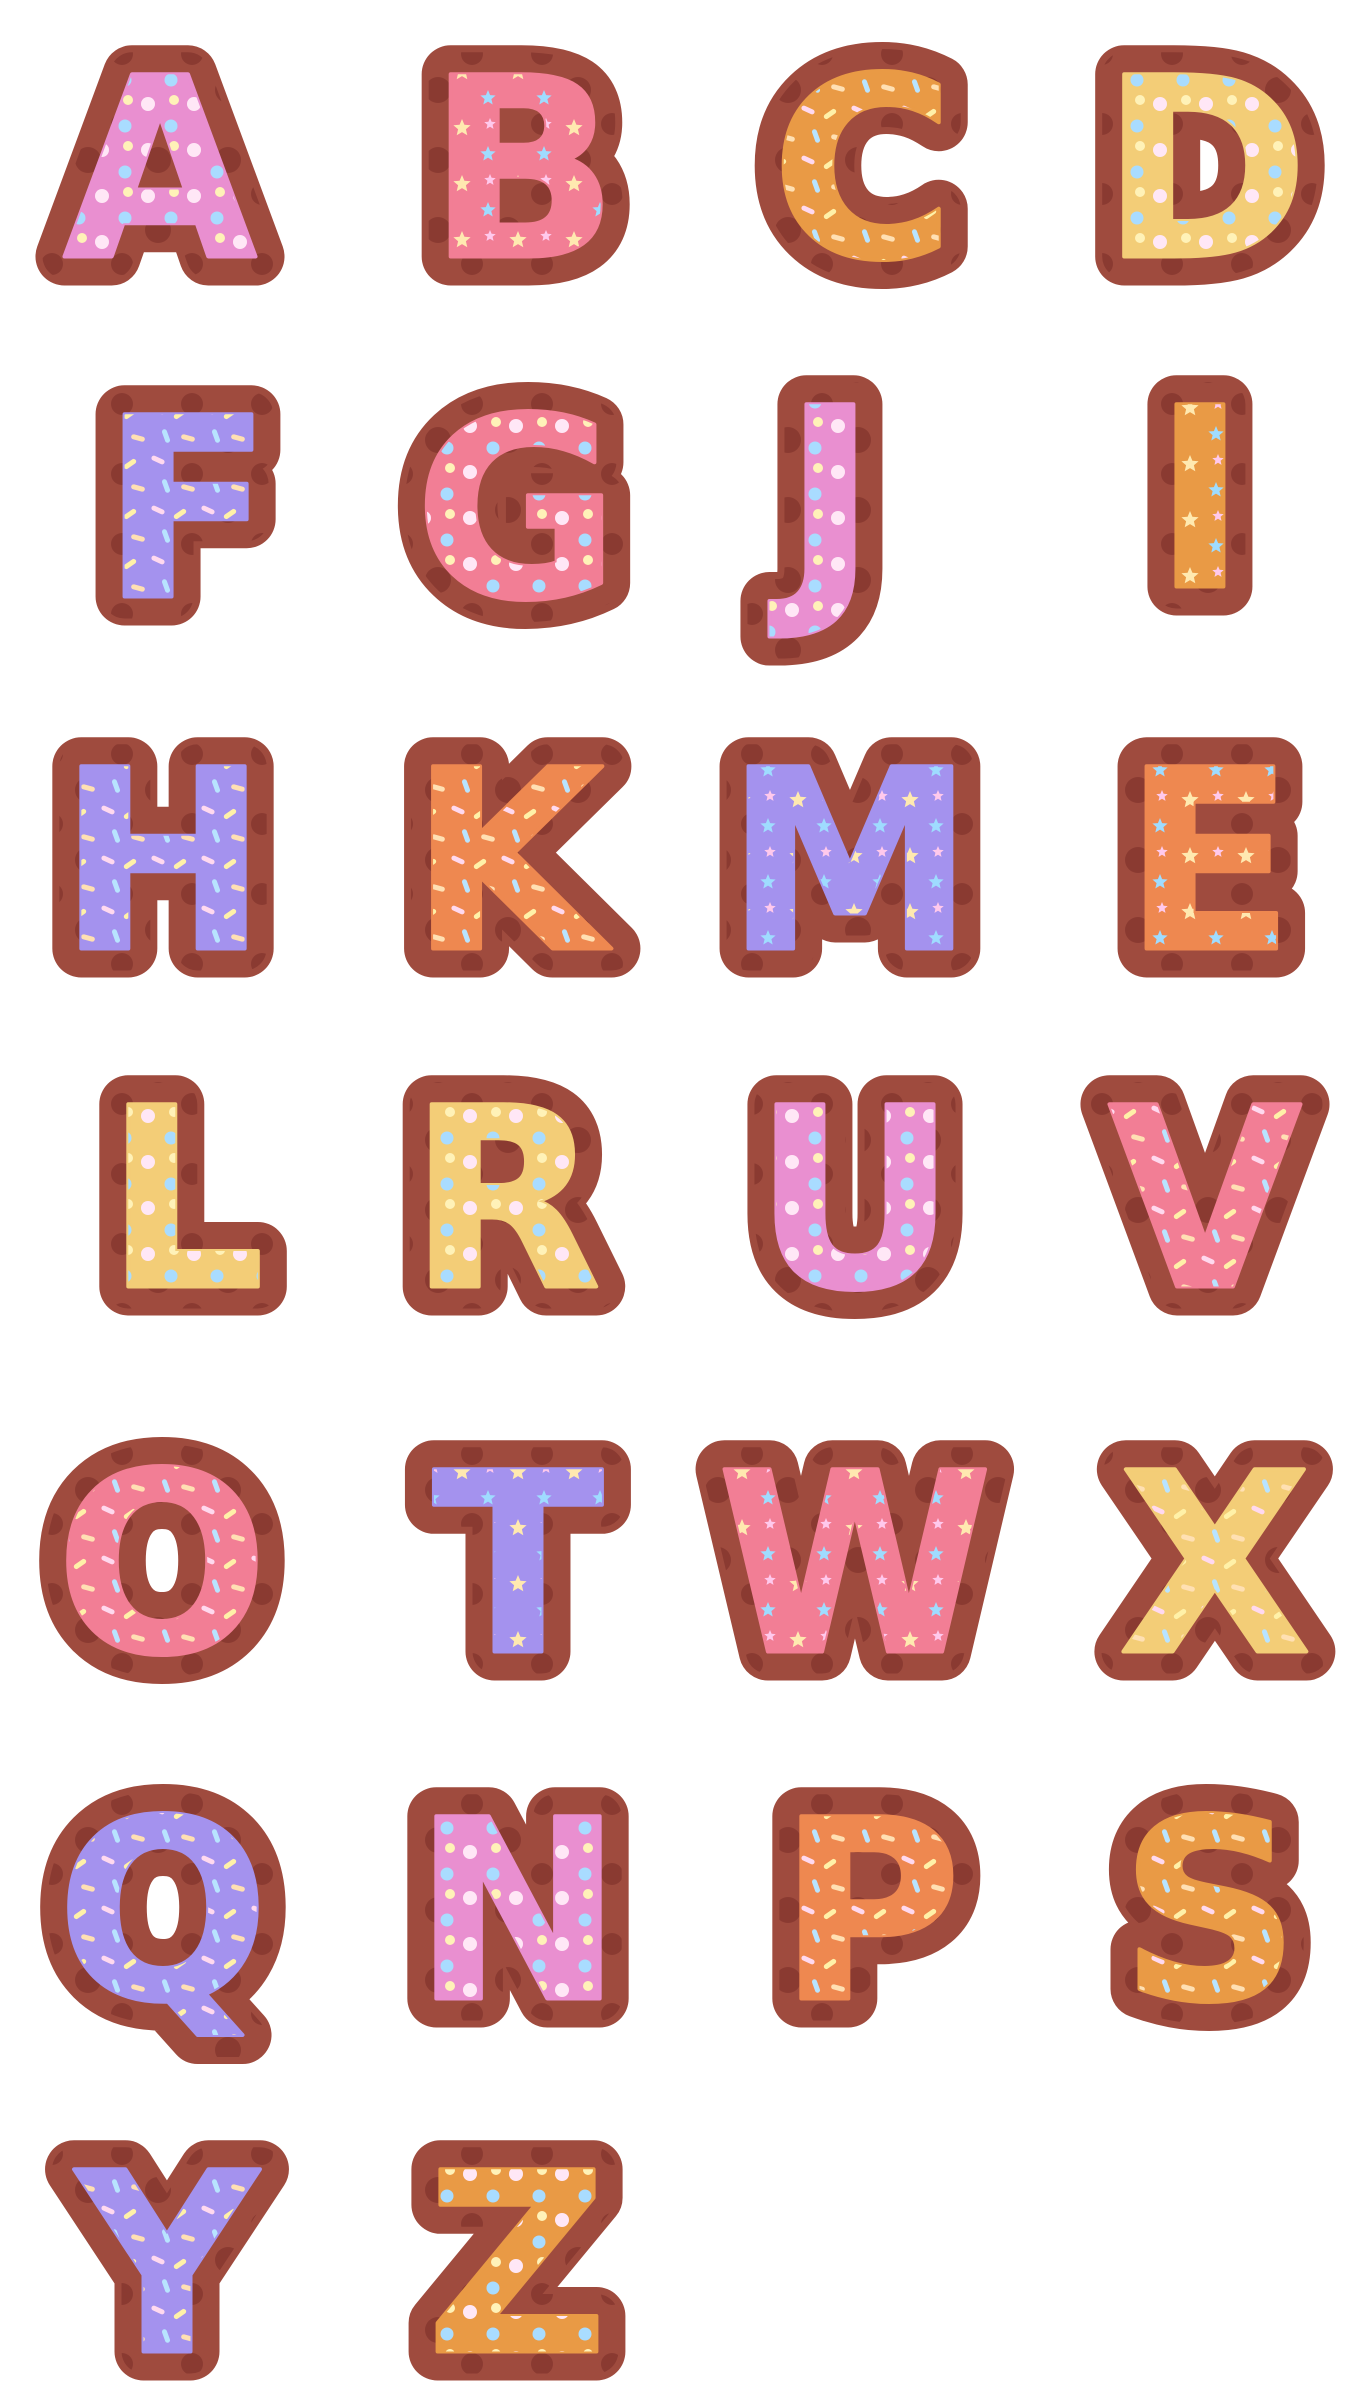  I want to click on sprinkle-topping: X, so click(1215, 1565).